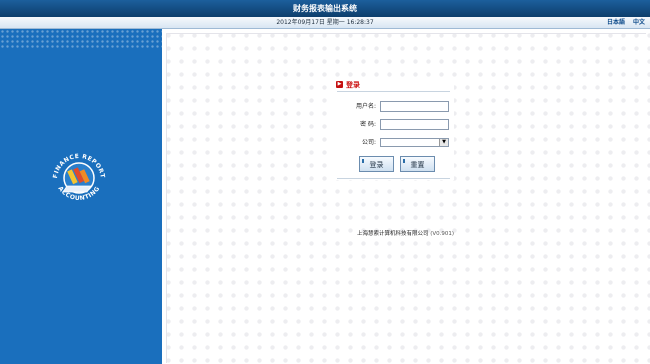  Describe the element at coordinates (81, 39) in the screenshot. I see `dot-pattern` at that location.